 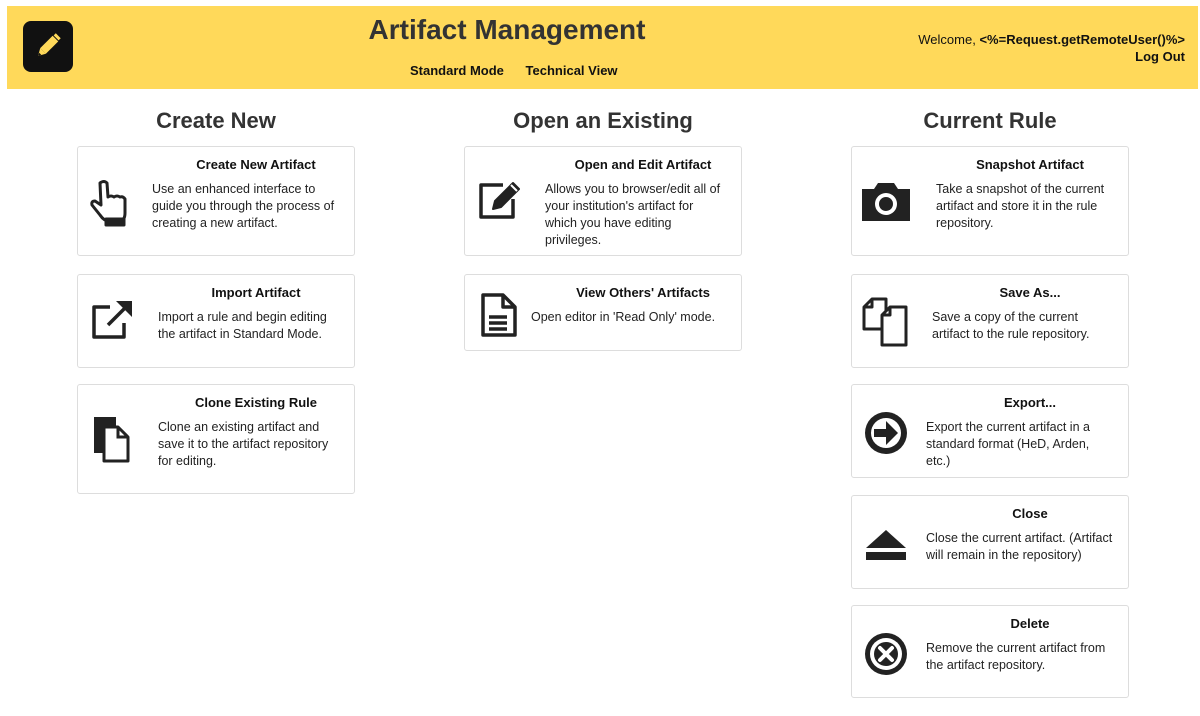 What do you see at coordinates (1030, 513) in the screenshot?
I see `card-title: Close` at bounding box center [1030, 513].